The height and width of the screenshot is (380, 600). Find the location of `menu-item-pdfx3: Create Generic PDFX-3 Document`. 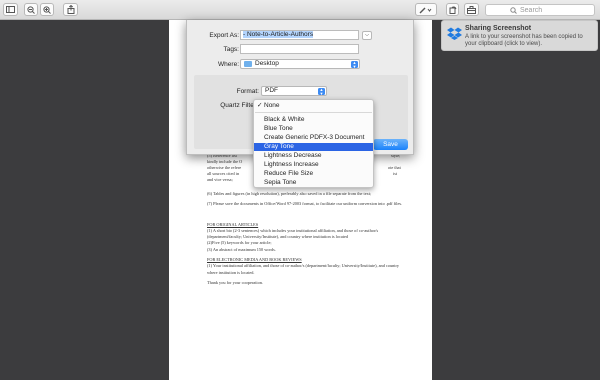

menu-item-pdfx3: Create Generic PDFX-3 Document is located at coordinates (313, 138).